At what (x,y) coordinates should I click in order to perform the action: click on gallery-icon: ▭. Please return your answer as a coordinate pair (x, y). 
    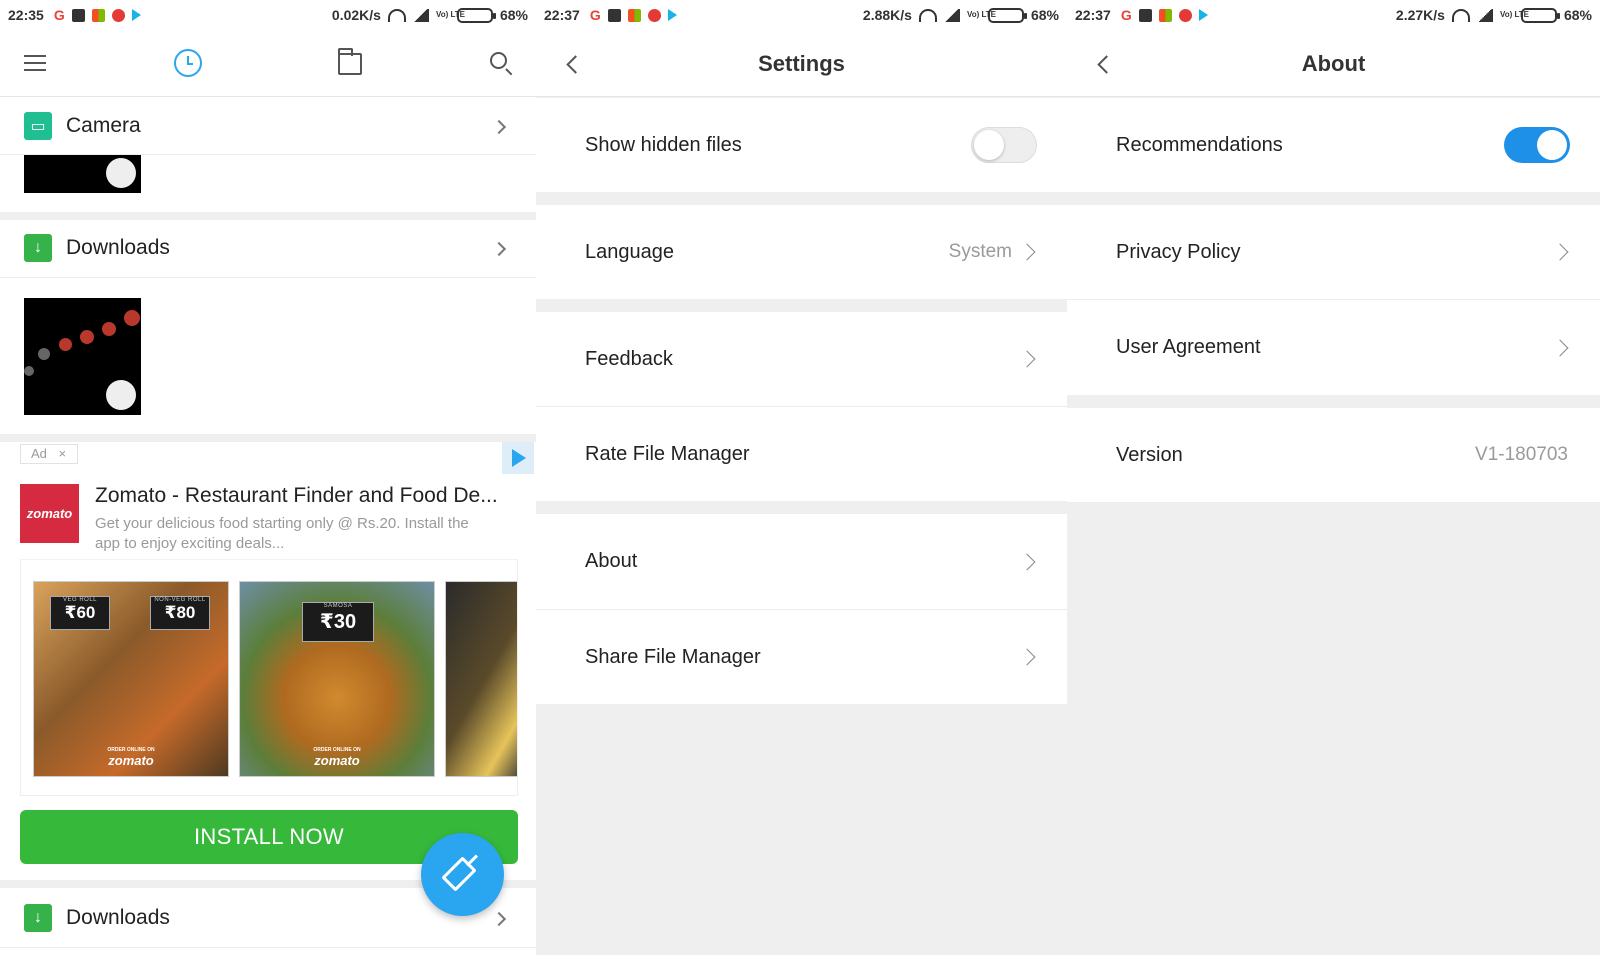
    Looking at the image, I should click on (38, 126).